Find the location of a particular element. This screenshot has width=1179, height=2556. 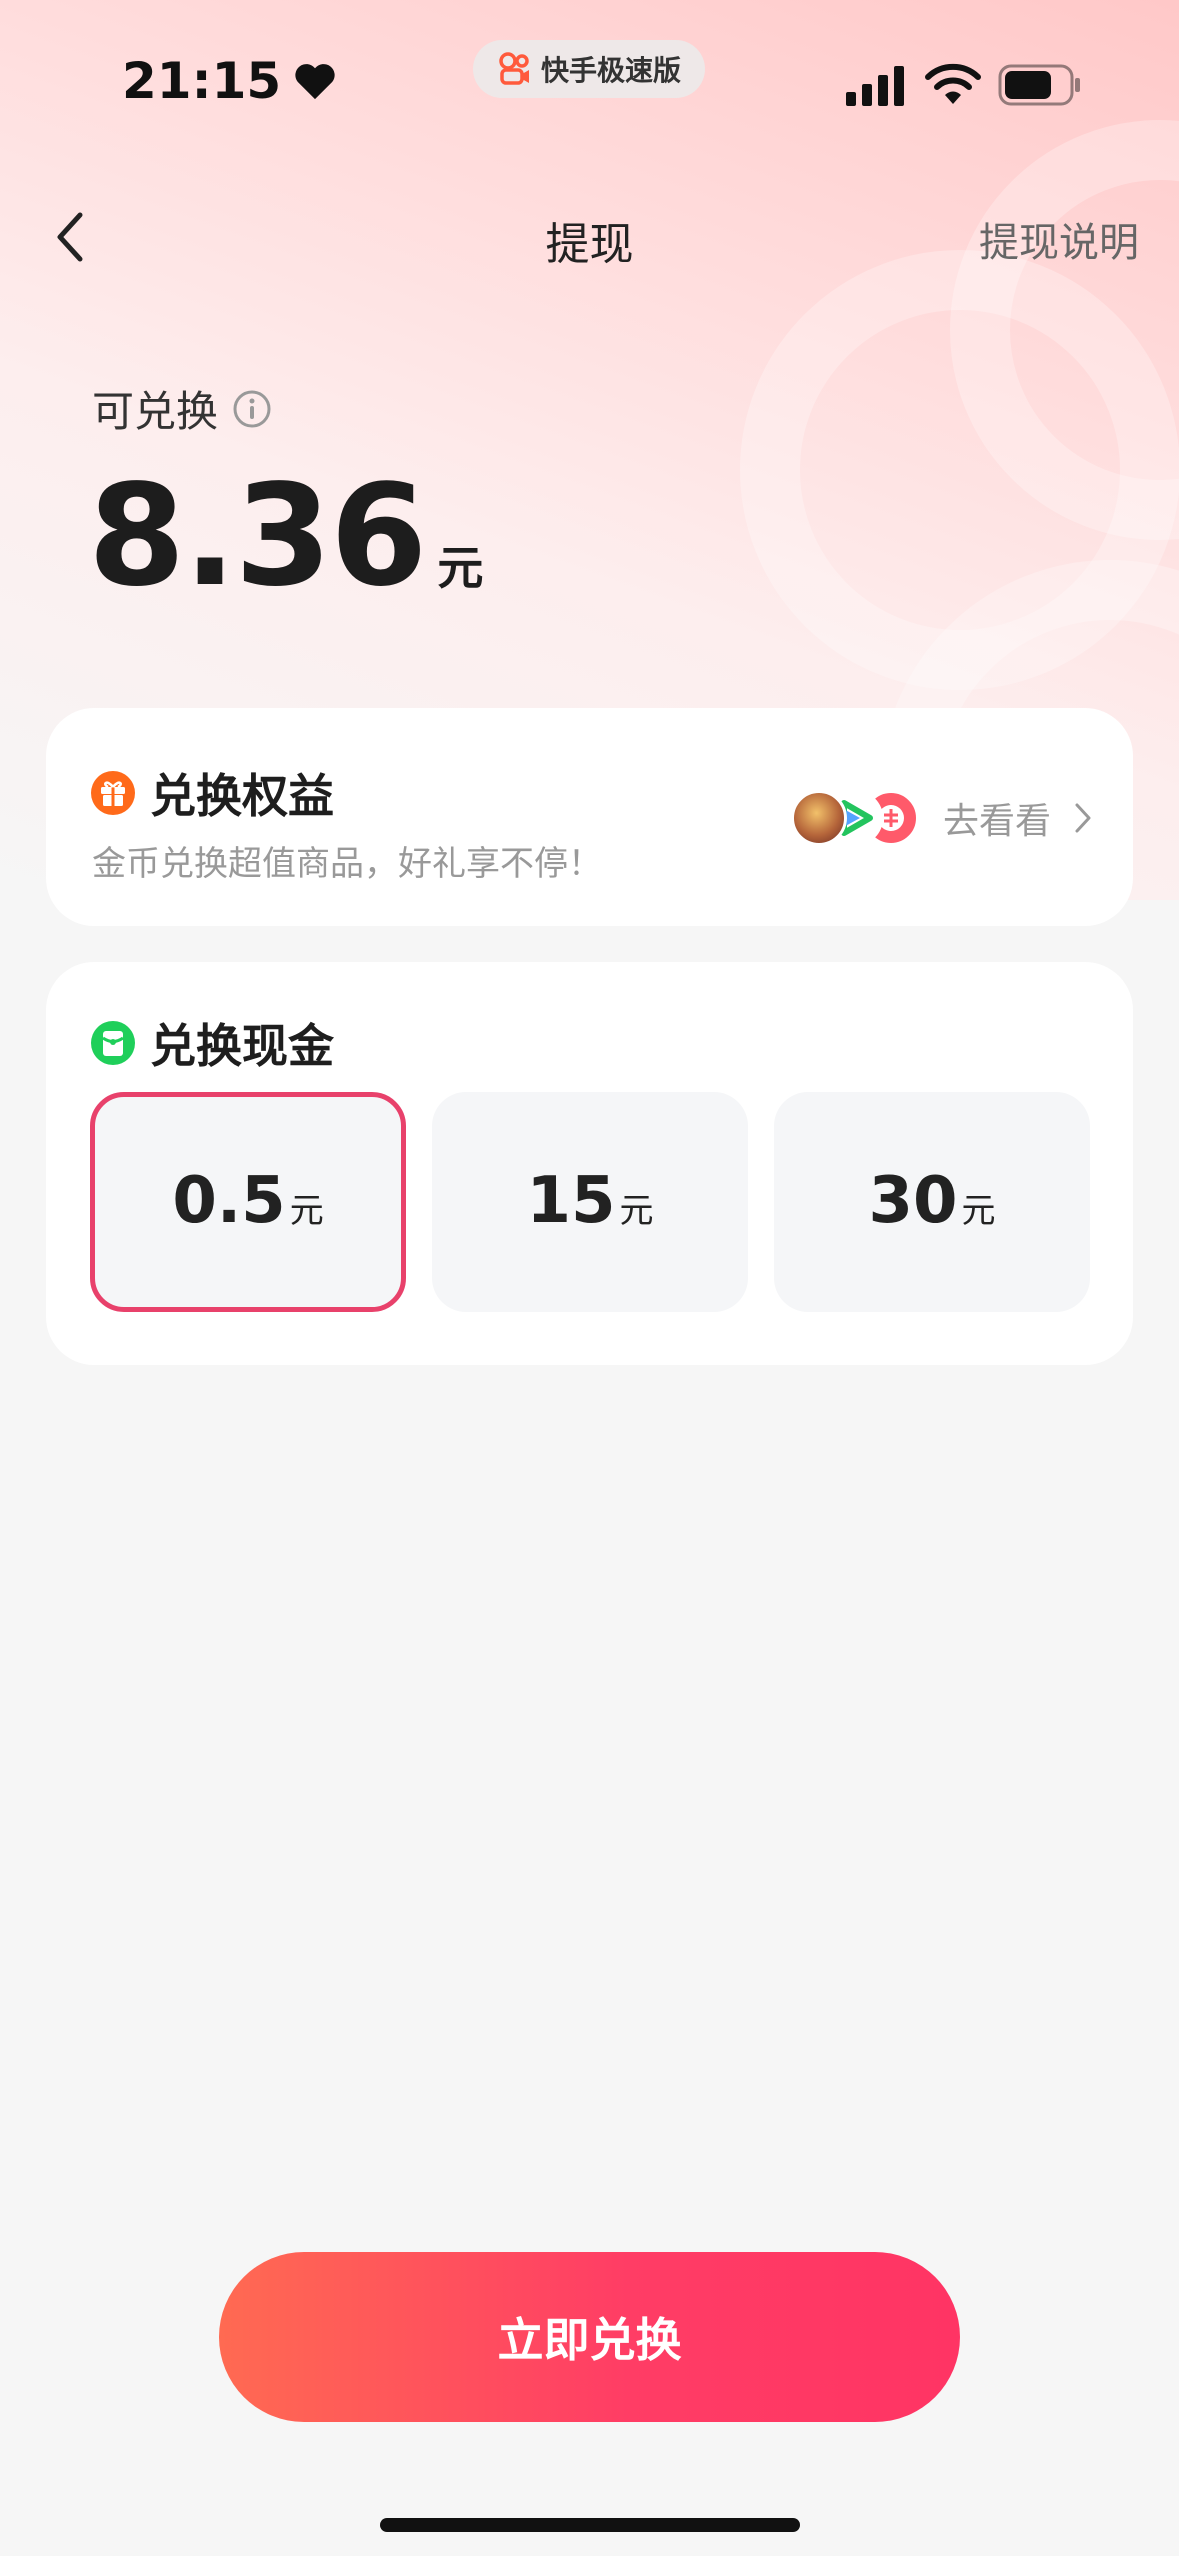

benefits-link: 去看看 is located at coordinates (941, 818).